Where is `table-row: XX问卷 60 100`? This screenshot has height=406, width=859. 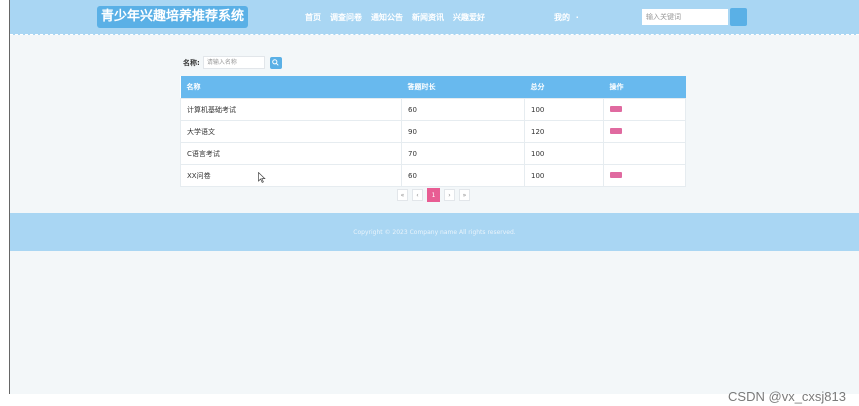 table-row: XX问卷 60 100 is located at coordinates (433, 175).